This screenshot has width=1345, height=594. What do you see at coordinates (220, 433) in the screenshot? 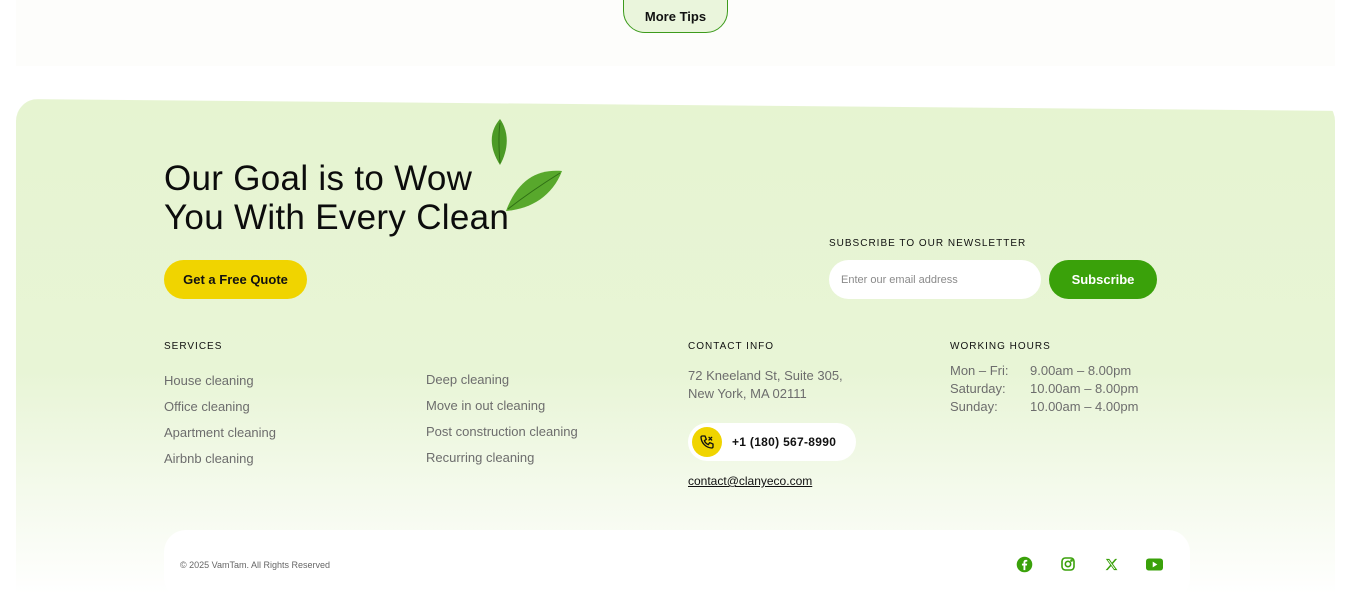
I see `service-link: Apartment cleaning` at bounding box center [220, 433].